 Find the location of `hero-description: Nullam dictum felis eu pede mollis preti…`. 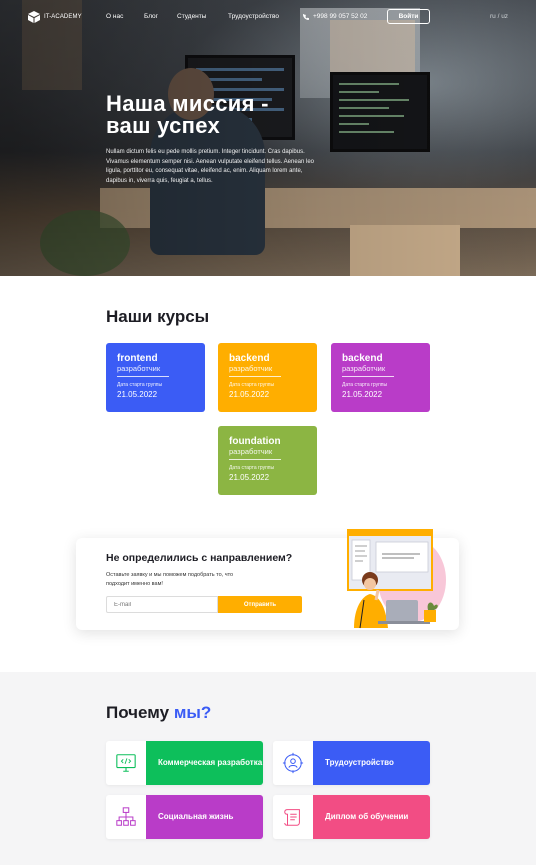

hero-description: Nullam dictum felis eu pede mollis preti… is located at coordinates (210, 166).